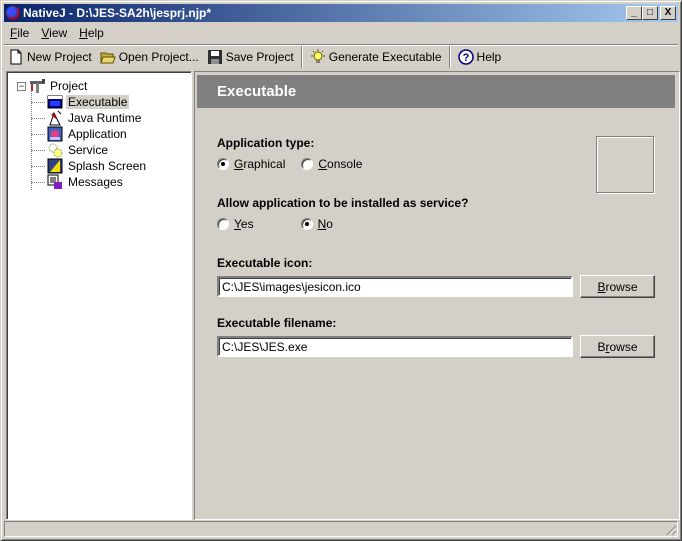 This screenshot has height=541, width=682. Describe the element at coordinates (223, 224) in the screenshot. I see `radio-yes-indicator` at that location.